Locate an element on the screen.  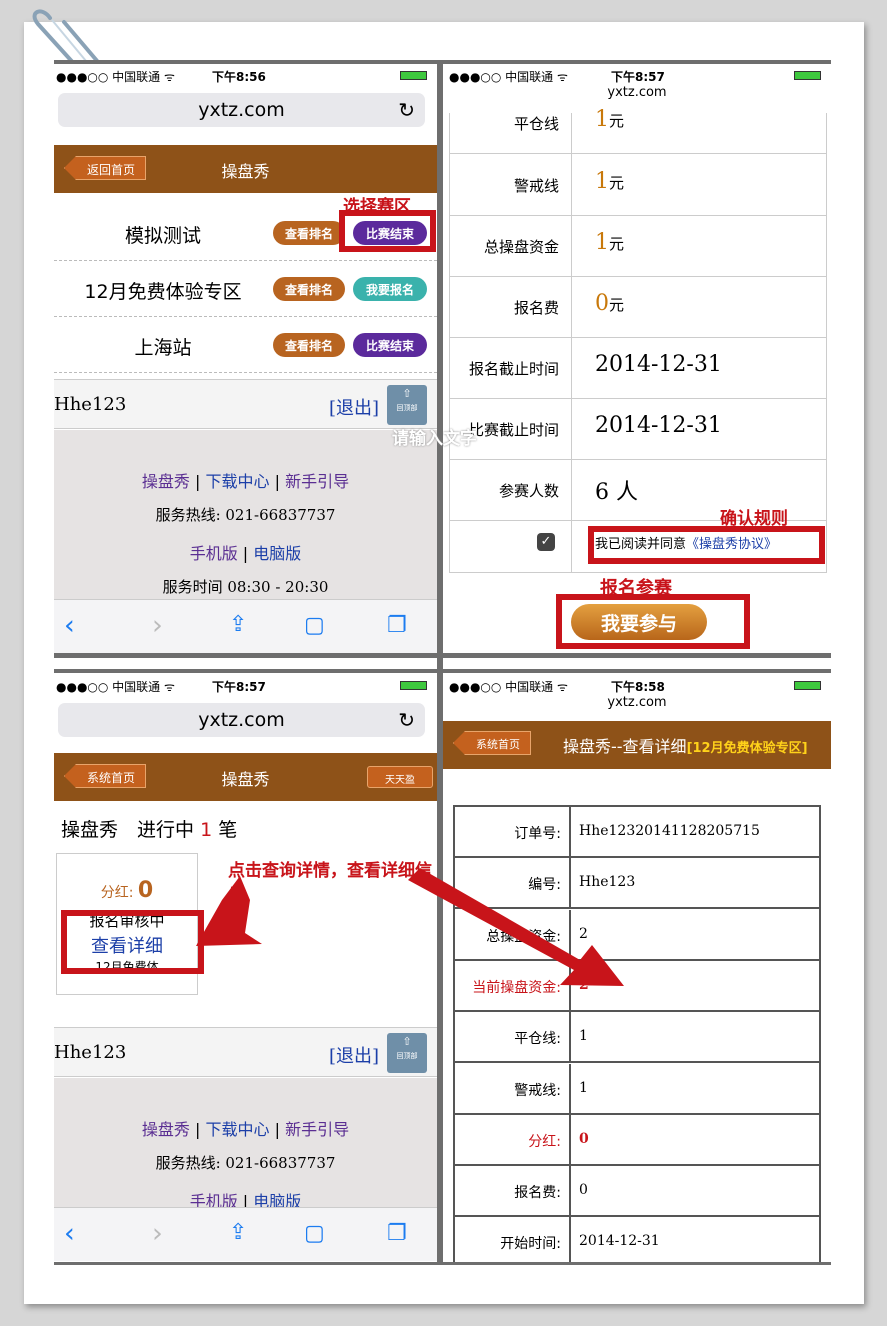
annotation-arrows is located at coordinates (410, 927).